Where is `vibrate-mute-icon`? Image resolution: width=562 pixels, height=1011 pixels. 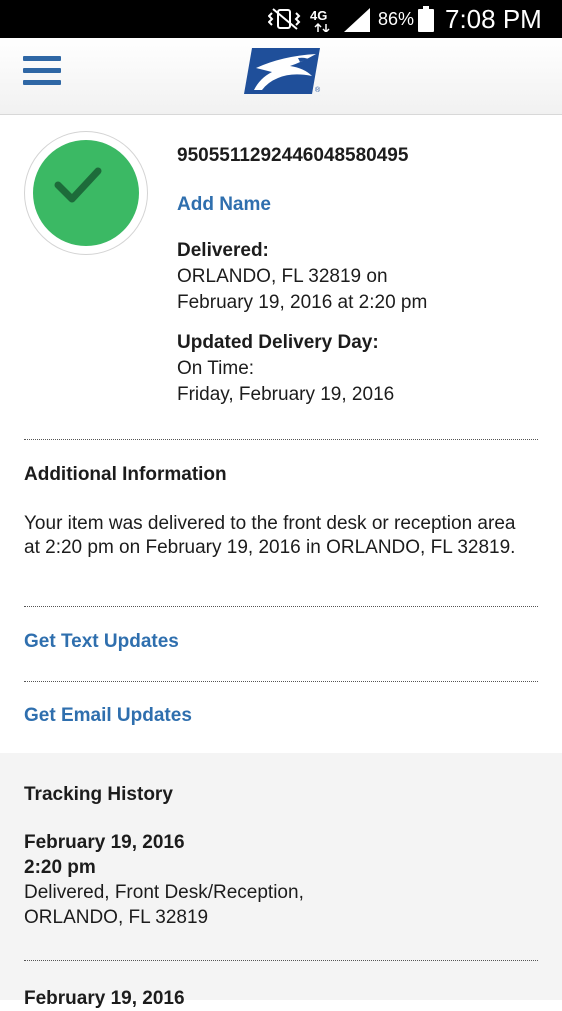 vibrate-mute-icon is located at coordinates (285, 19).